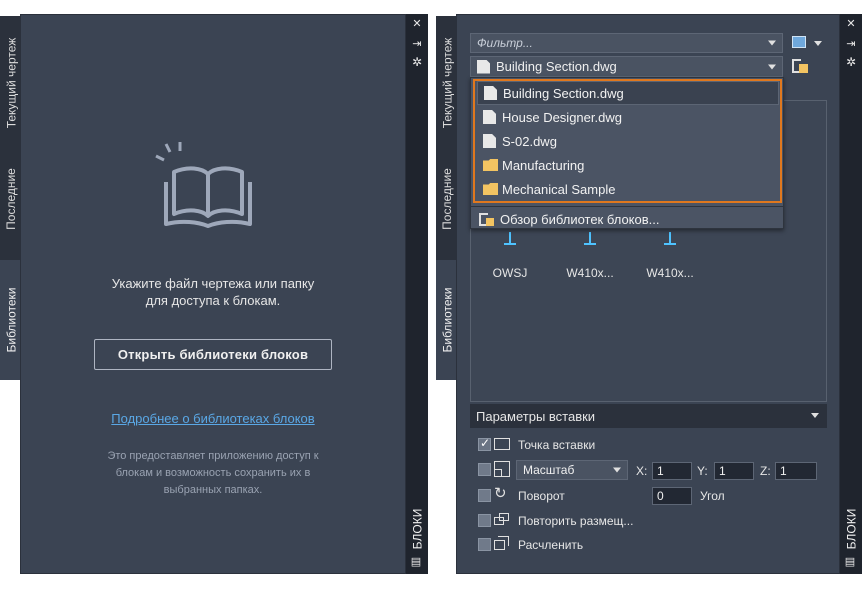  Describe the element at coordinates (203, 185) in the screenshot. I see `book-icon` at that location.